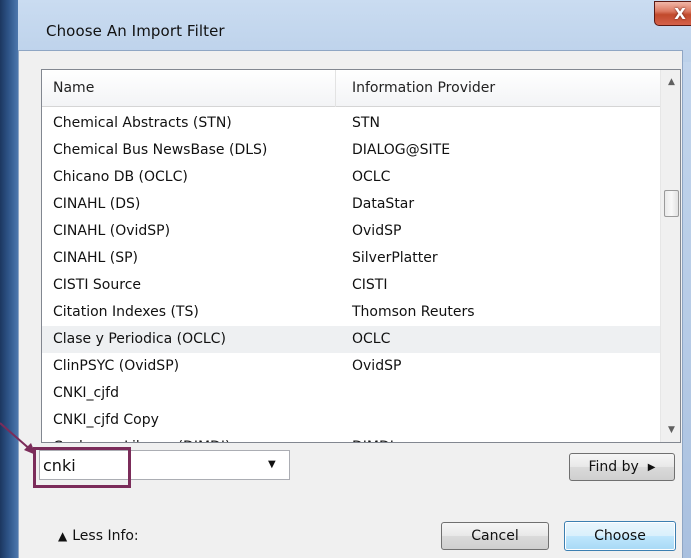  Describe the element at coordinates (126, 312) in the screenshot. I see `row-name: Citation Indexes (TS)` at that location.